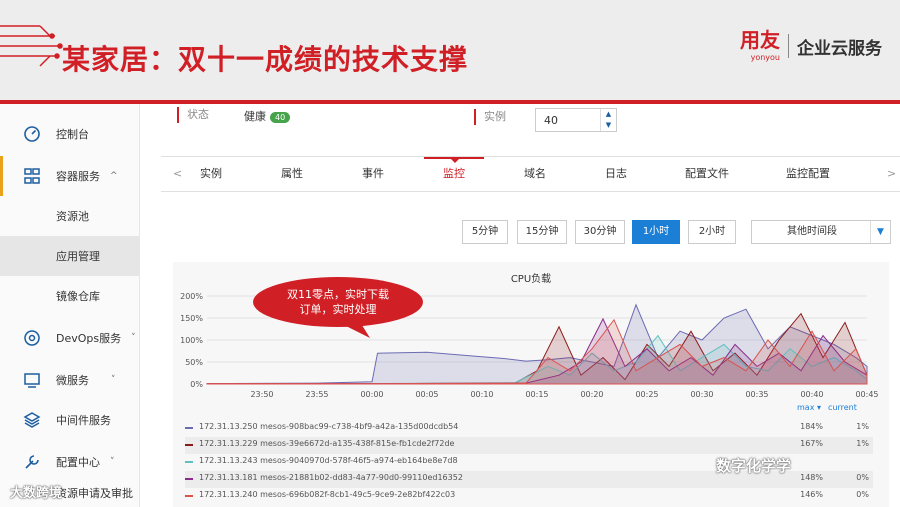  I want to click on callout-text: 双11零点，实时下载 订单，实时处理, so click(338, 302).